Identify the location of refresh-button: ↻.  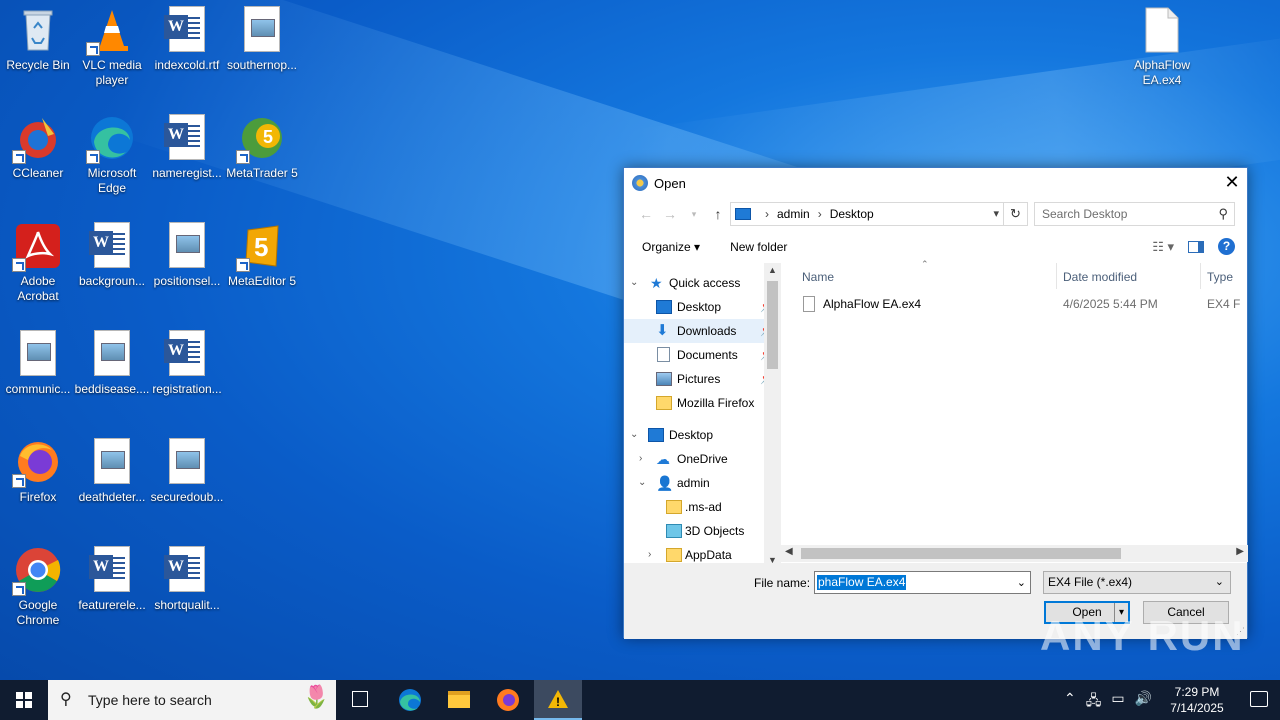
(1015, 214).